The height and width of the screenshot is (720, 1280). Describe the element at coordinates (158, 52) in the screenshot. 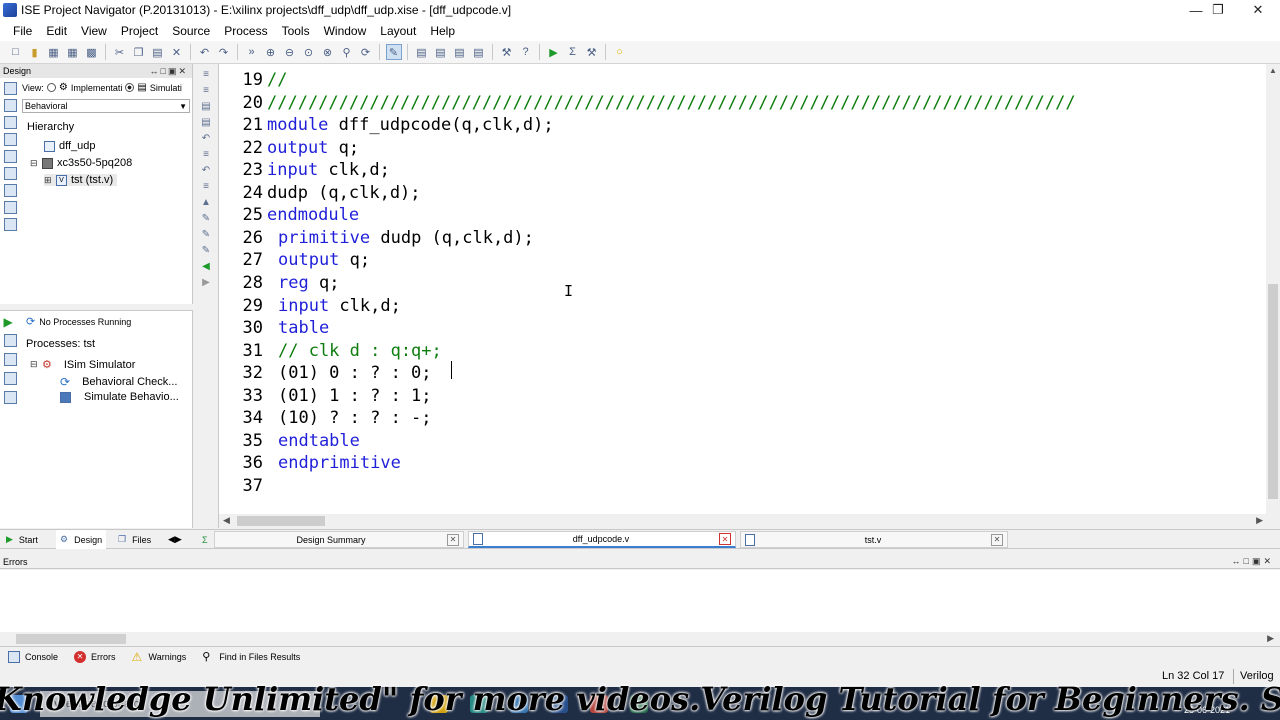

I see `paste-icon: ▤` at that location.